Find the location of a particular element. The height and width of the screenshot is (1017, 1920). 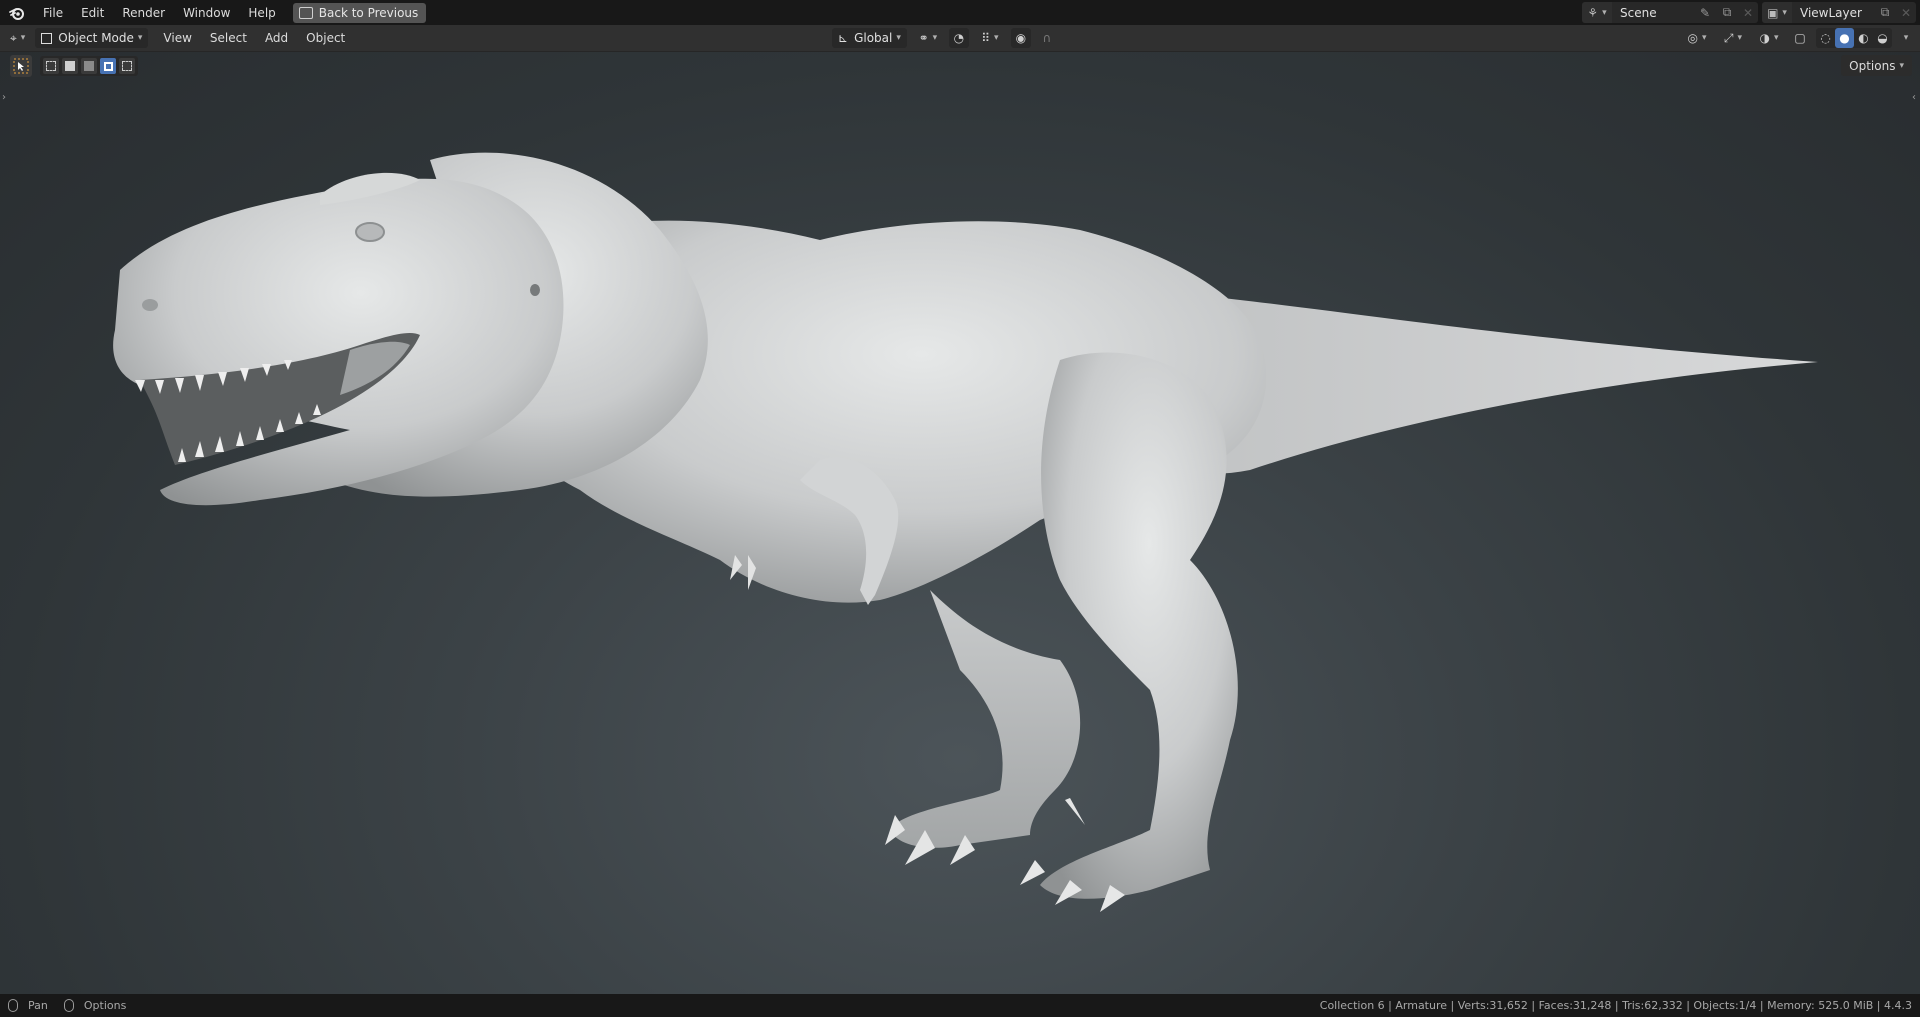

pan-hint: Pan is located at coordinates (38, 1005).